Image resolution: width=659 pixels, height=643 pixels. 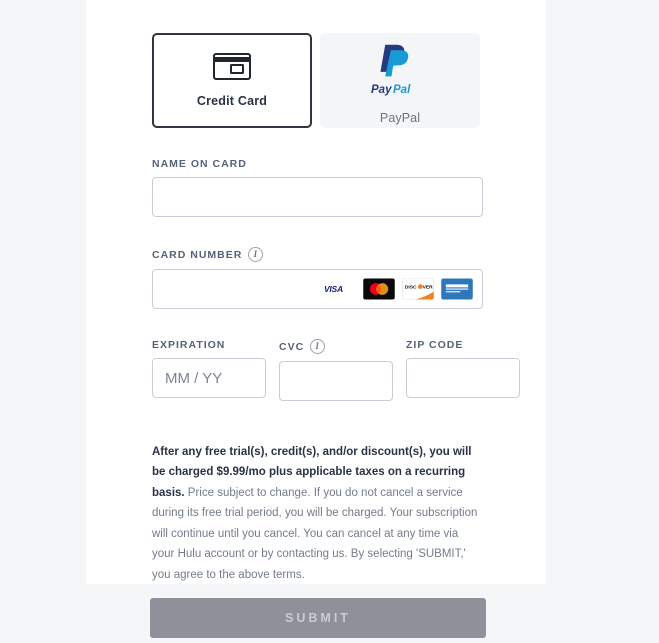 I want to click on payment-method-credit-card-label: Credit Card, so click(x=232, y=101).